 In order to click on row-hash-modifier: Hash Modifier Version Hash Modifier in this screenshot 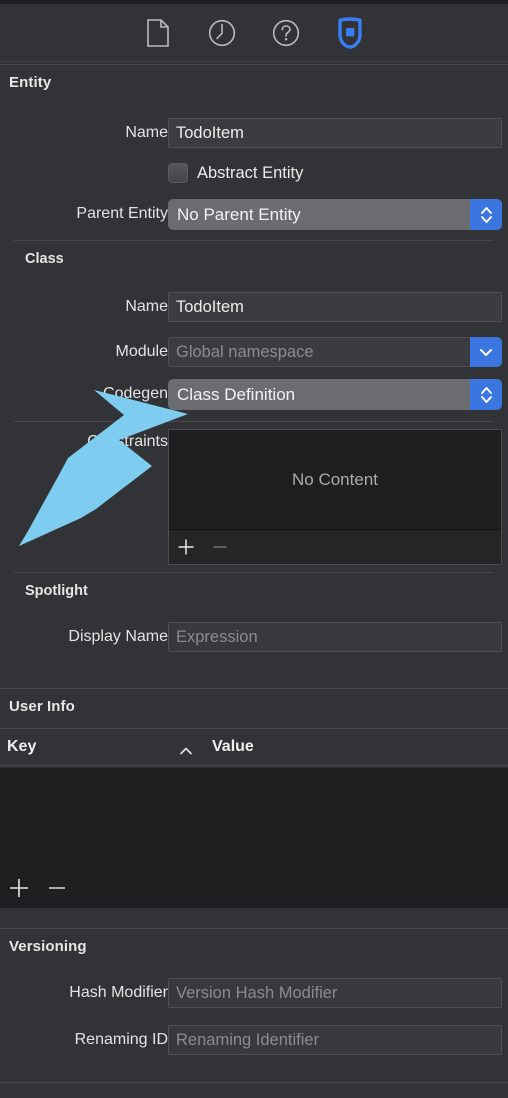, I will do `click(254, 993)`.